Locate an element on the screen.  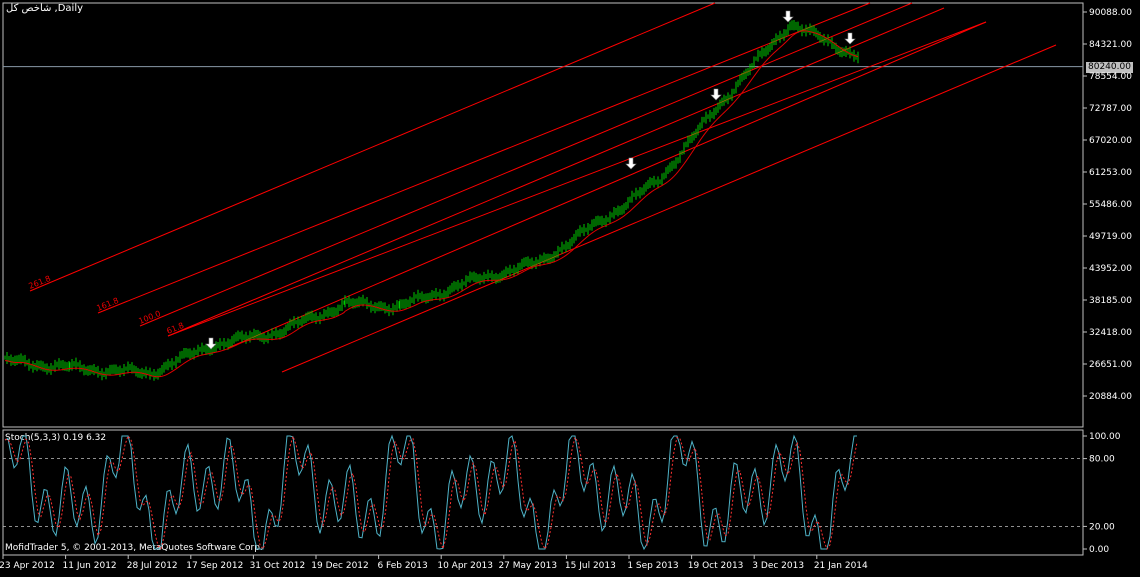
price-axis-label: 55486.00 is located at coordinates (1110, 205).